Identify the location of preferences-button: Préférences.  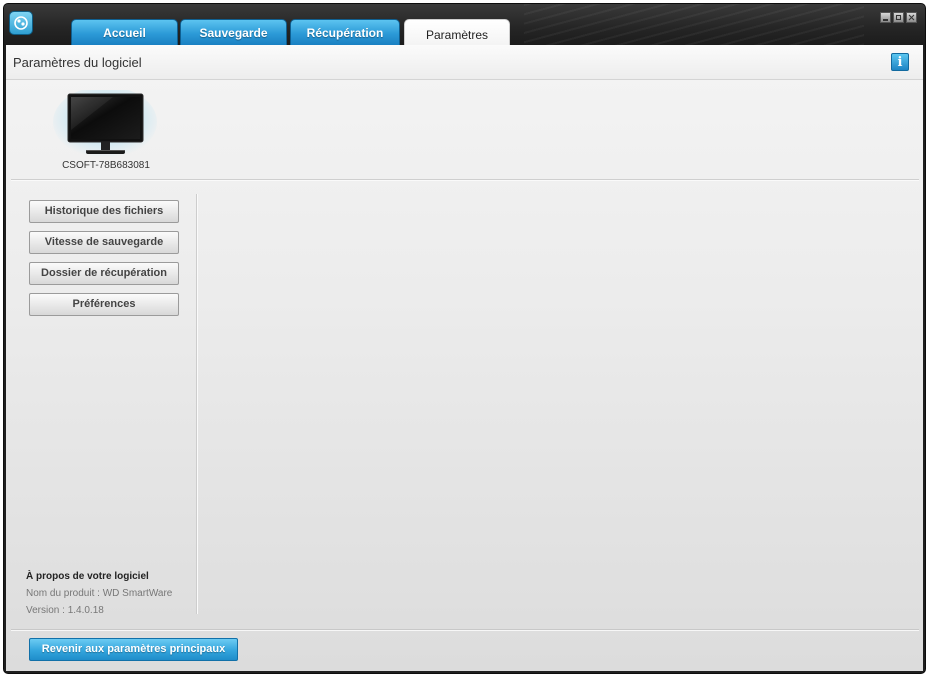
(104, 304).